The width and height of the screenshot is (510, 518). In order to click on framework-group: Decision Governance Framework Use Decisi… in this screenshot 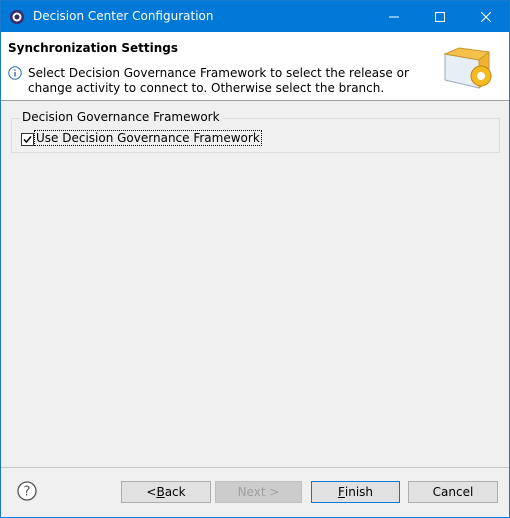, I will do `click(255, 131)`.